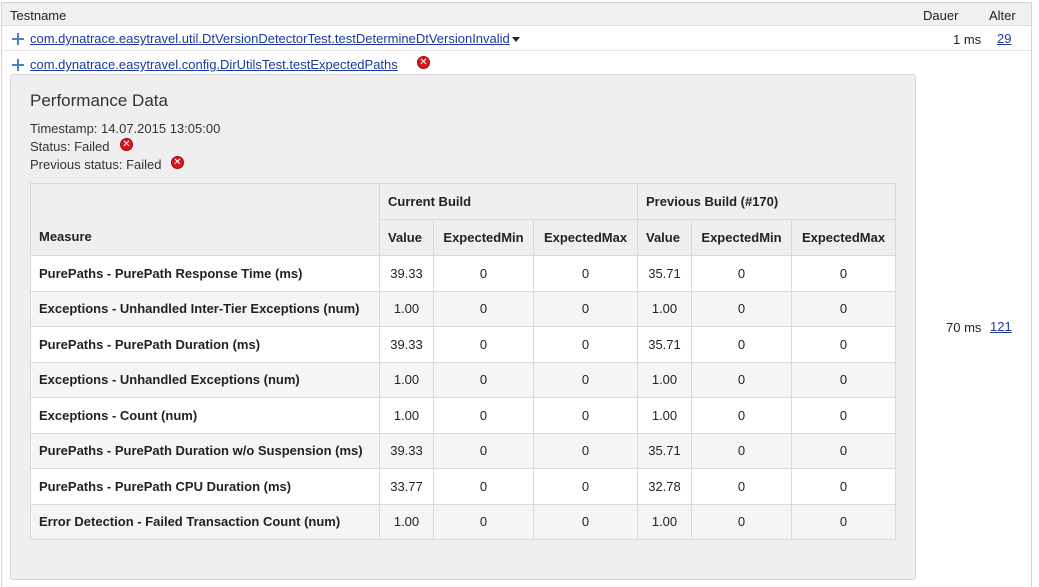 The height and width of the screenshot is (587, 1039). Describe the element at coordinates (766, 201) in the screenshot. I see `col-previous-build: Previous Build (#170)` at that location.